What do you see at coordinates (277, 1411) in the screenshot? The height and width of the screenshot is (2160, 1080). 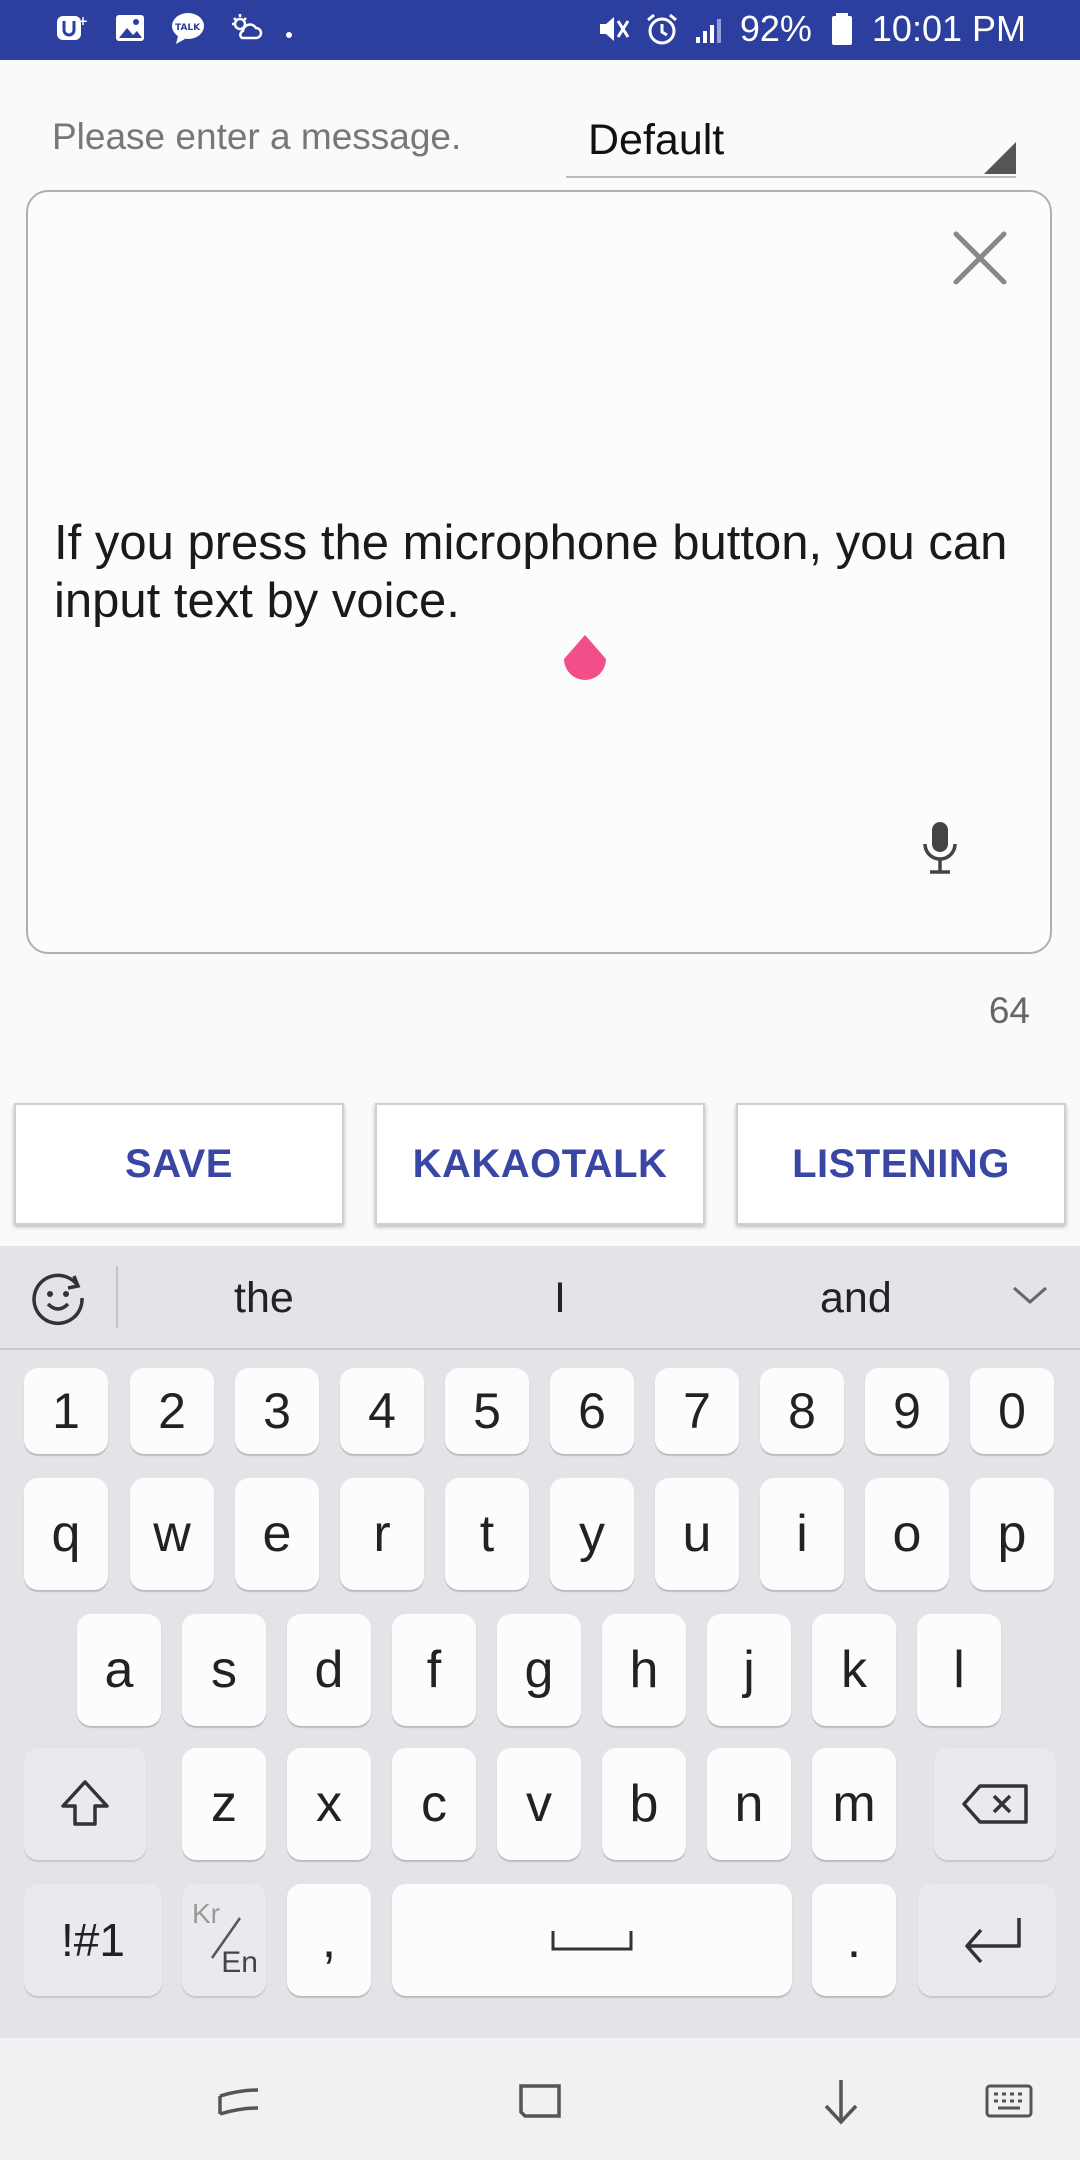 I see `key-3: 3` at bounding box center [277, 1411].